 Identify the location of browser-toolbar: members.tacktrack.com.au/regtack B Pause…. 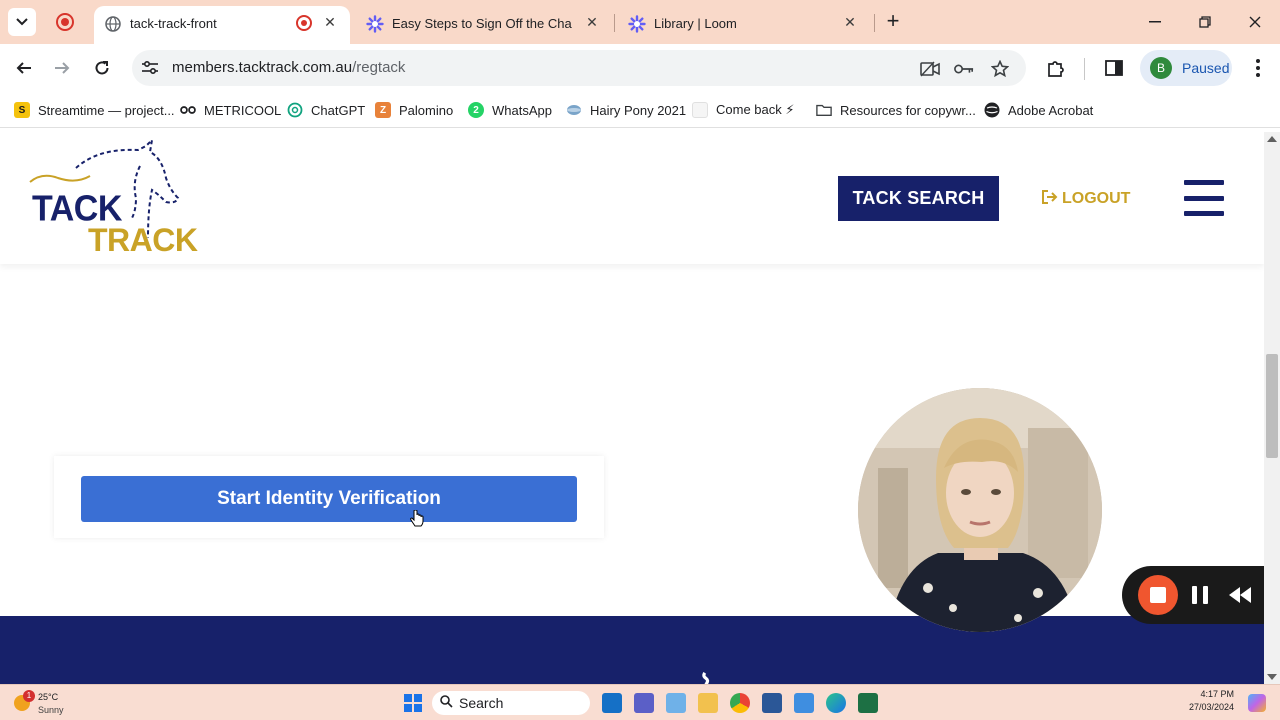
(640, 68).